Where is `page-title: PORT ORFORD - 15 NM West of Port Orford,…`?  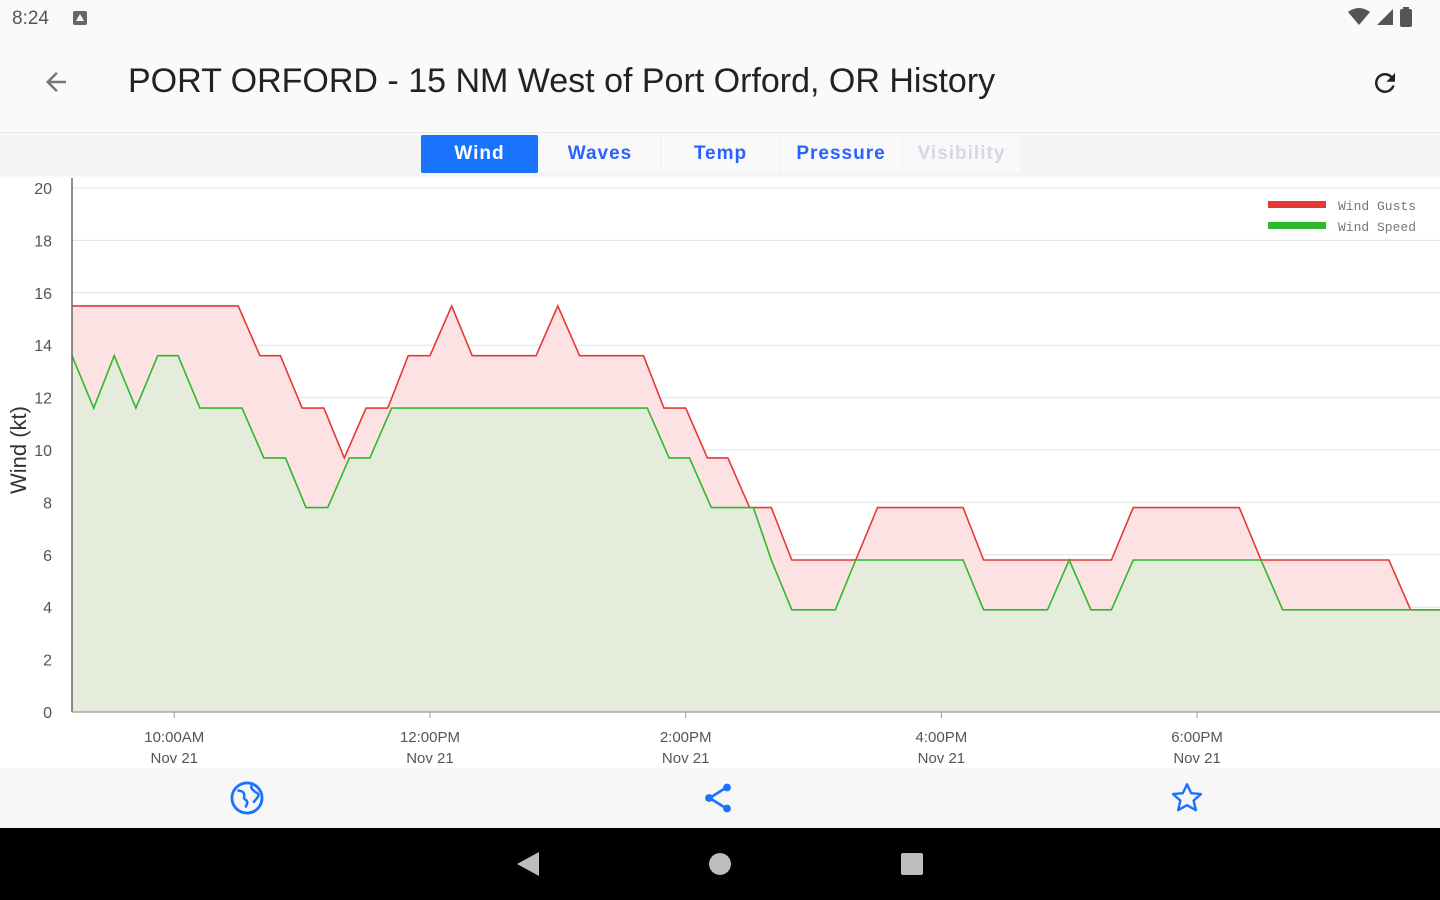
page-title: PORT ORFORD - 15 NM West of Port Orford,… is located at coordinates (562, 81).